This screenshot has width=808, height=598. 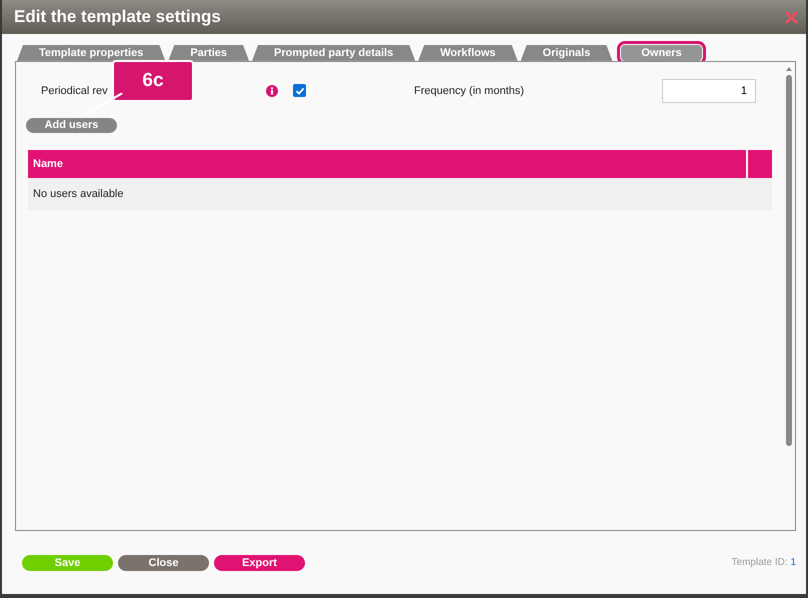 I want to click on tab: Owners, so click(x=661, y=52).